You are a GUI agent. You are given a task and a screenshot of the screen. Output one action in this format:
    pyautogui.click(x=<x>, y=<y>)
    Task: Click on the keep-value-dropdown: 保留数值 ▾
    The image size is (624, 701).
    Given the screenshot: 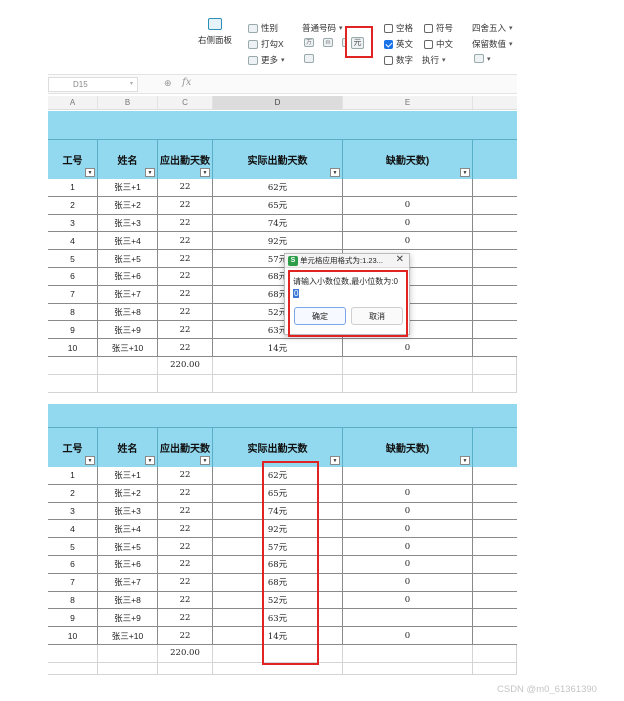 What is the action you would take?
    pyautogui.click(x=492, y=44)
    